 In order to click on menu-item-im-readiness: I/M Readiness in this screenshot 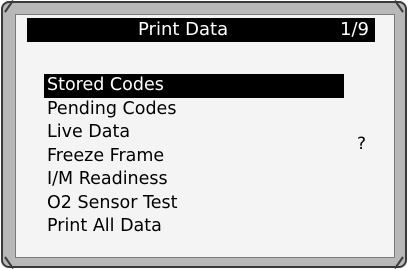, I will do `click(194, 180)`.